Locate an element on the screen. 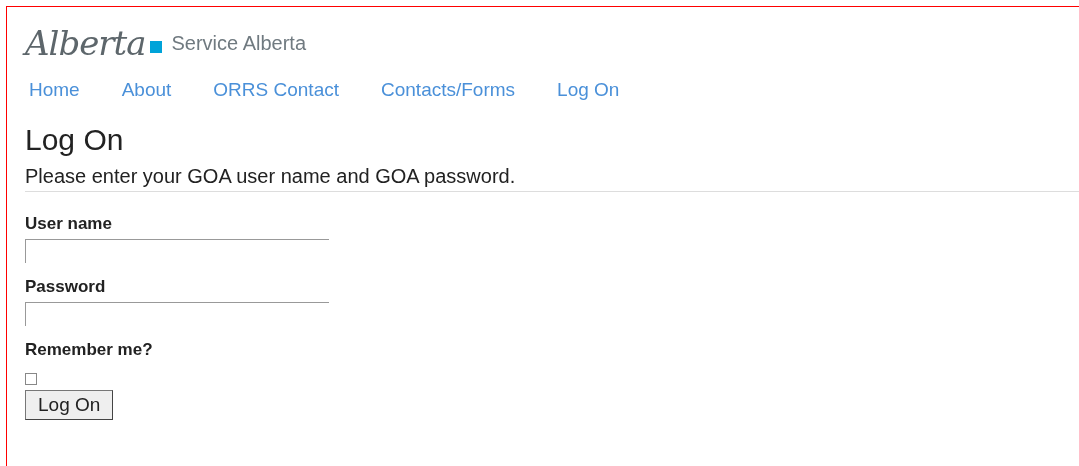 The image size is (1079, 466). ministry-name: Service Alberta is located at coordinates (238, 43).